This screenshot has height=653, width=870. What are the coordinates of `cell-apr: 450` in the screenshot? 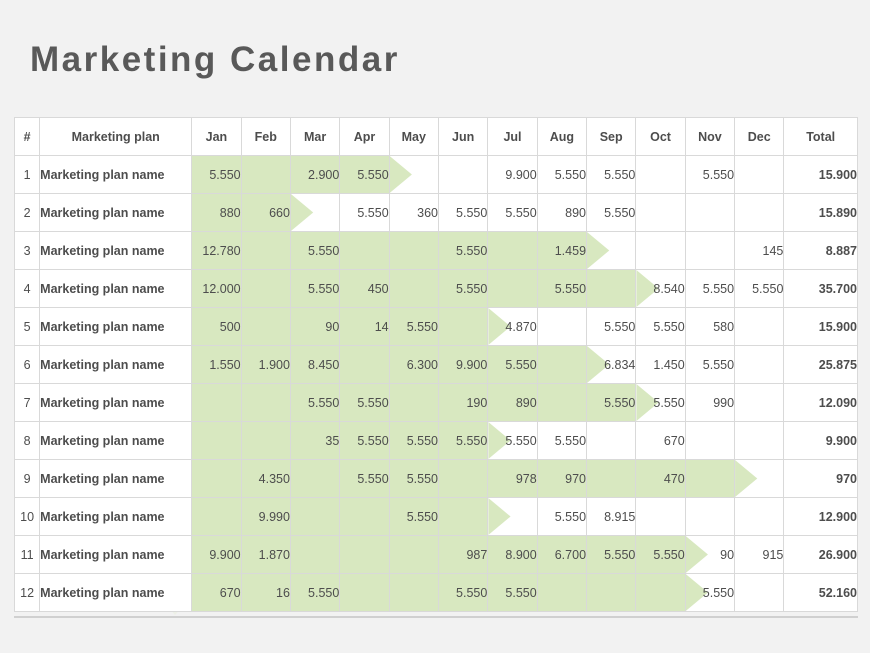 It's located at (364, 288).